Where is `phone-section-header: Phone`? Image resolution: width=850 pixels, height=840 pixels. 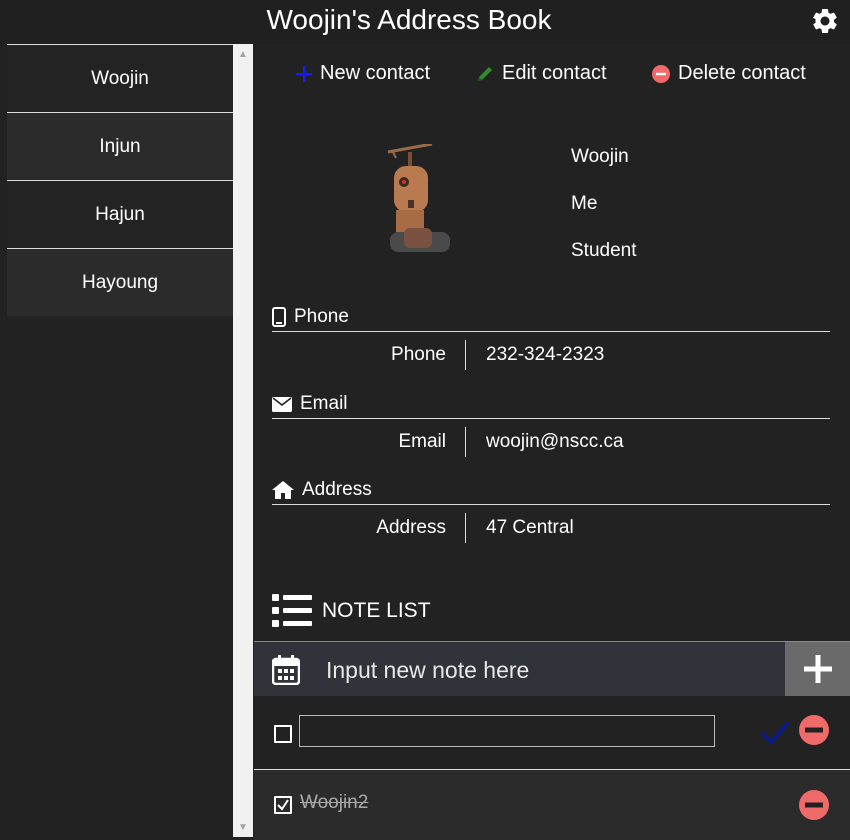 phone-section-header: Phone is located at coordinates (551, 317).